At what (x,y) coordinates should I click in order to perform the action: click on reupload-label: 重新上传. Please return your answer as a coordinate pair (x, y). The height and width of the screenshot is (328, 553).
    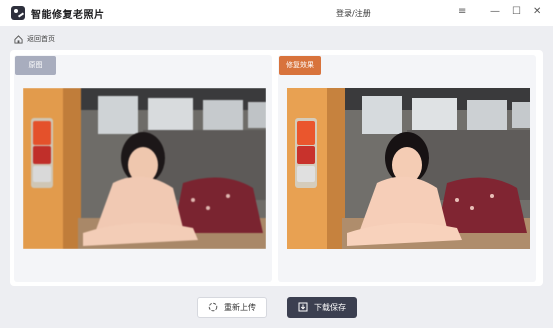
    Looking at the image, I should click on (240, 307).